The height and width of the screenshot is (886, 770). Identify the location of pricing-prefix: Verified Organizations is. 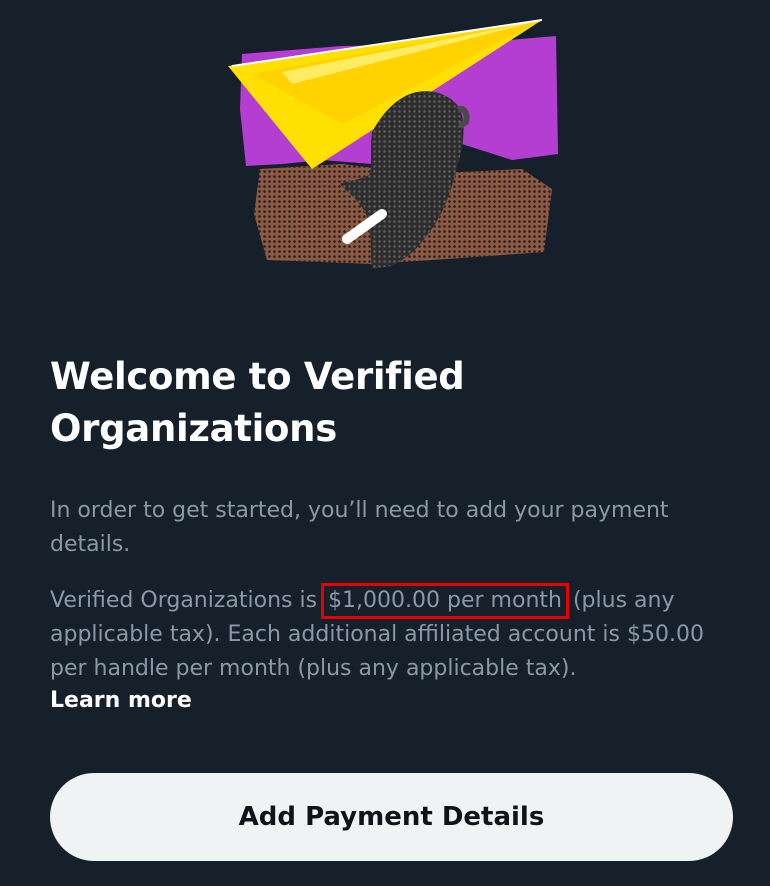
(187, 600).